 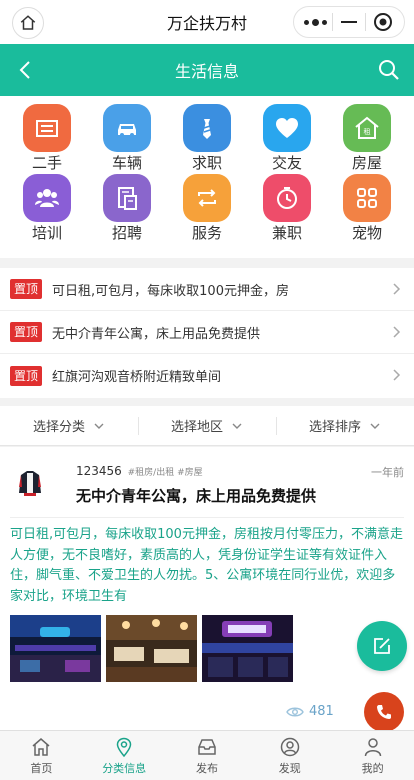 I want to click on mini-program-title: 万企扶万村, so click(x=206, y=23).